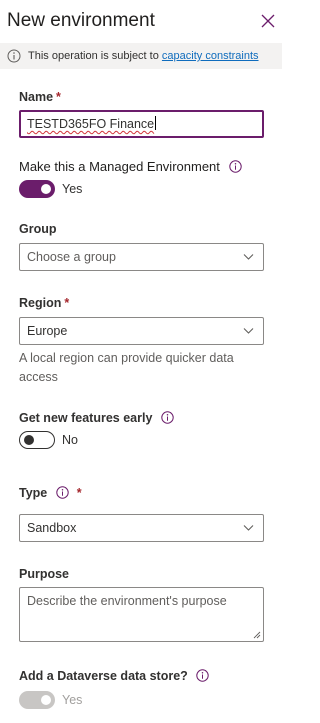 This screenshot has width=320, height=723. I want to click on type-select: Sandbox, so click(141, 528).